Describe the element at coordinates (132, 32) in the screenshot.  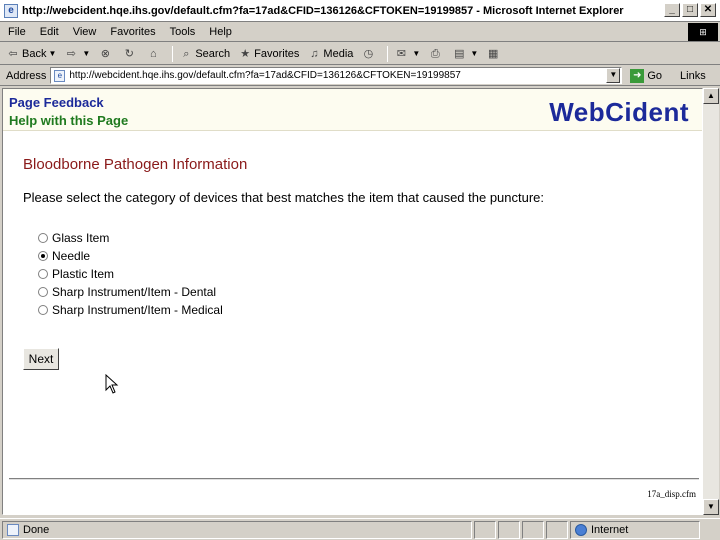
I see `menu-favorites: Favorites` at that location.